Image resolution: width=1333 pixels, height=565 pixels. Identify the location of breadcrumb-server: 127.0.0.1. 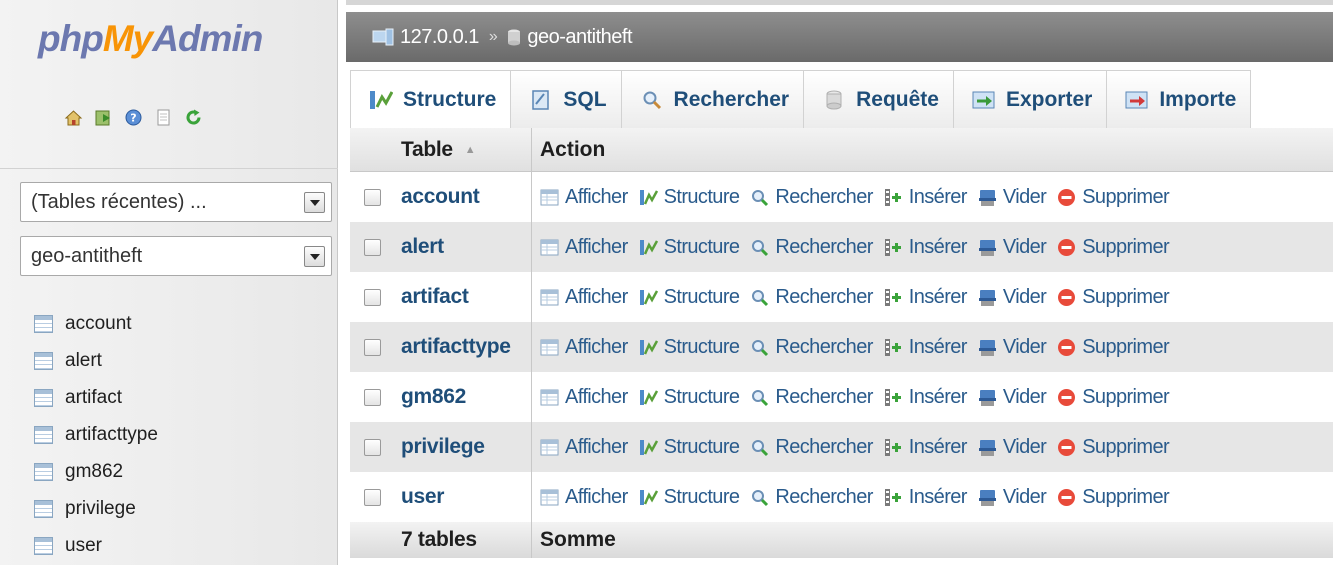
(439, 37).